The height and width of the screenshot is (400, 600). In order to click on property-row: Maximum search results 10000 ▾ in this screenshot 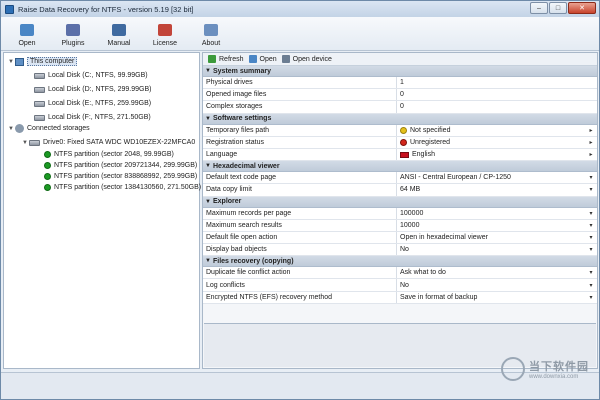, I will do `click(400, 225)`.